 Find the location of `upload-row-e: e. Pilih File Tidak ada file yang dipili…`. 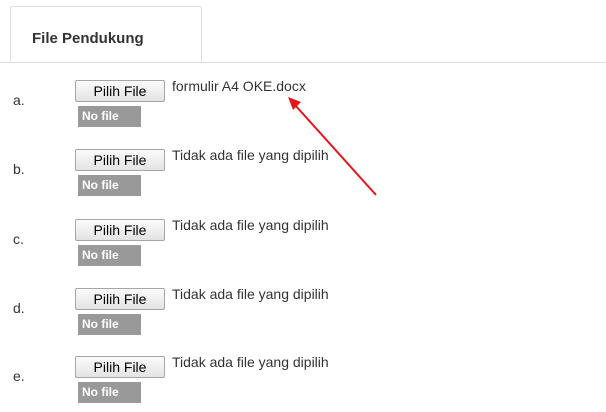

upload-row-e: e. Pilih File Tidak ada file yang dipili… is located at coordinates (303, 383).